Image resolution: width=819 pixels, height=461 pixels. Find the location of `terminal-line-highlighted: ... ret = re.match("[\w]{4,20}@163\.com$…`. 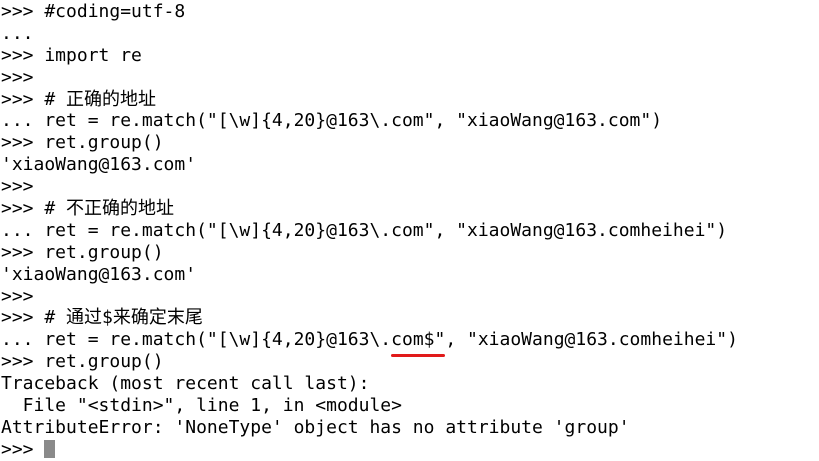

terminal-line-highlighted: ... ret = re.match("[\w]{4,20}@163\.com$… is located at coordinates (409, 343).